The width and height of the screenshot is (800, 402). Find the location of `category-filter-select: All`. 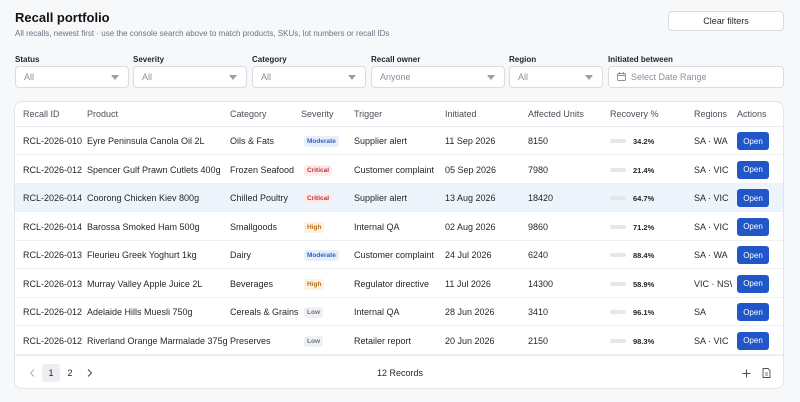

category-filter-select: All is located at coordinates (309, 77).